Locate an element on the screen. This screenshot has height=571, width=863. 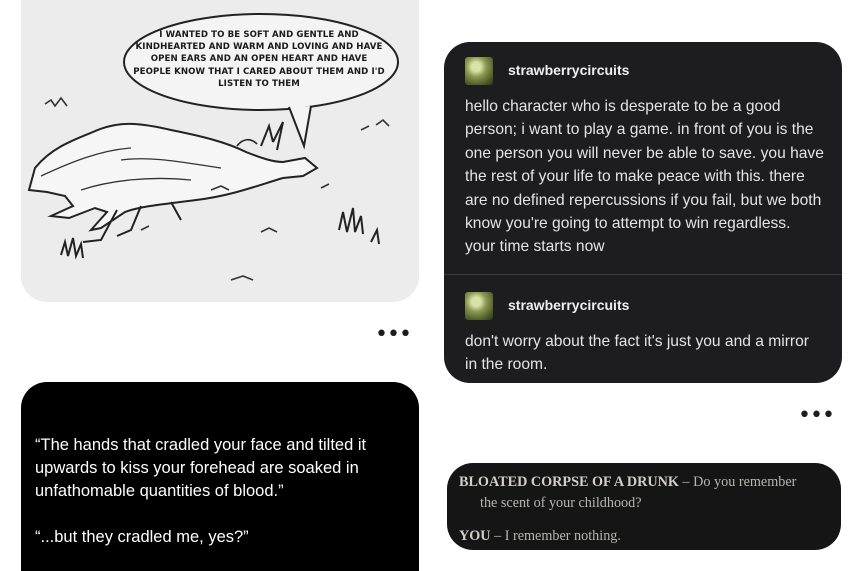
dialogue-line-2: YOU – I remember nothing. is located at coordinates (540, 536).